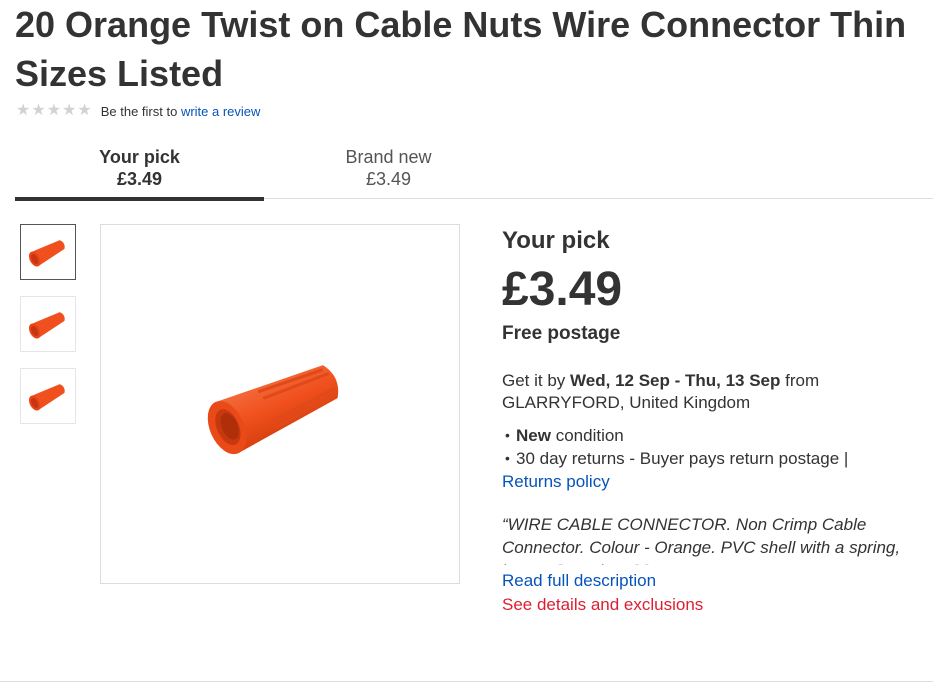 This screenshot has height=684, width=933. Describe the element at coordinates (712, 435) in the screenshot. I see `condition-item: New condition` at that location.